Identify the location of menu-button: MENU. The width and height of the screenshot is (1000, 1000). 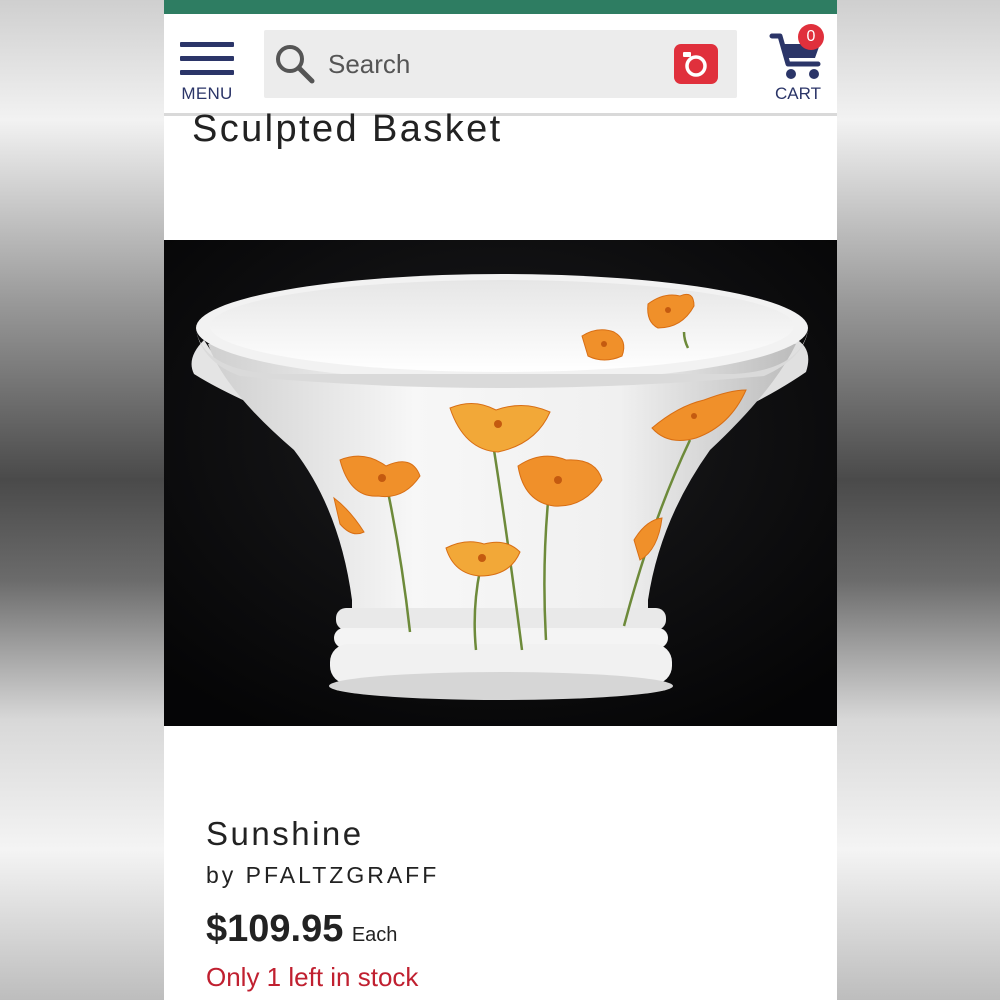
(207, 73).